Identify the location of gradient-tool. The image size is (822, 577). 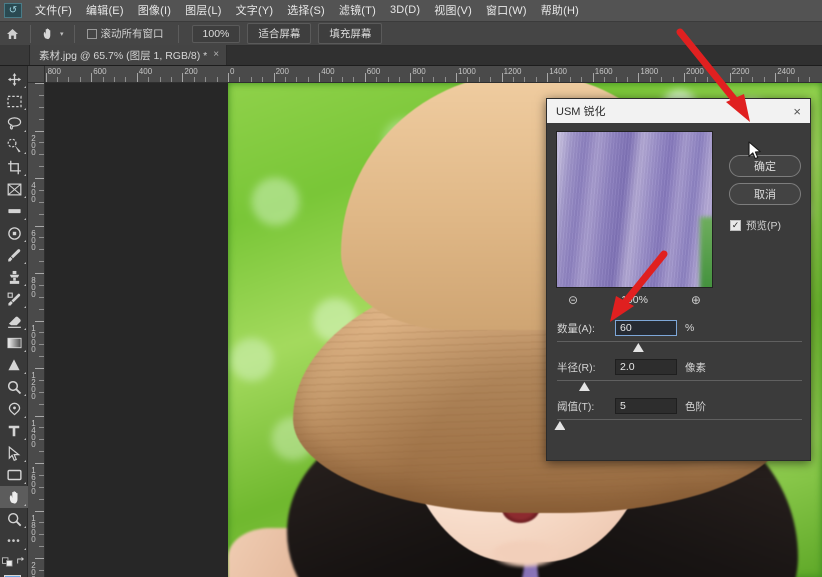
(14, 343).